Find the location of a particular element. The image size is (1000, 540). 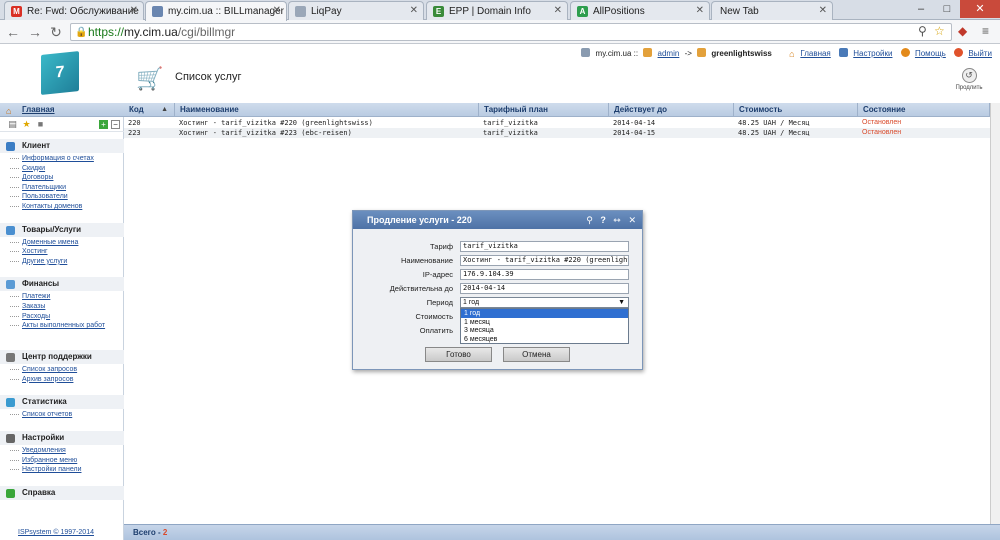

cancel-button: Отмена is located at coordinates (536, 354).